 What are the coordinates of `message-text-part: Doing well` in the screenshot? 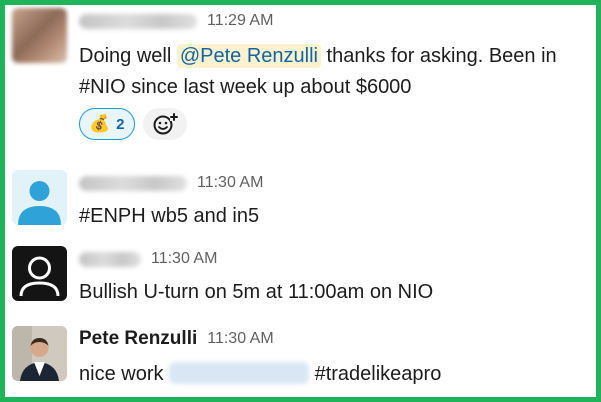 It's located at (128, 56).